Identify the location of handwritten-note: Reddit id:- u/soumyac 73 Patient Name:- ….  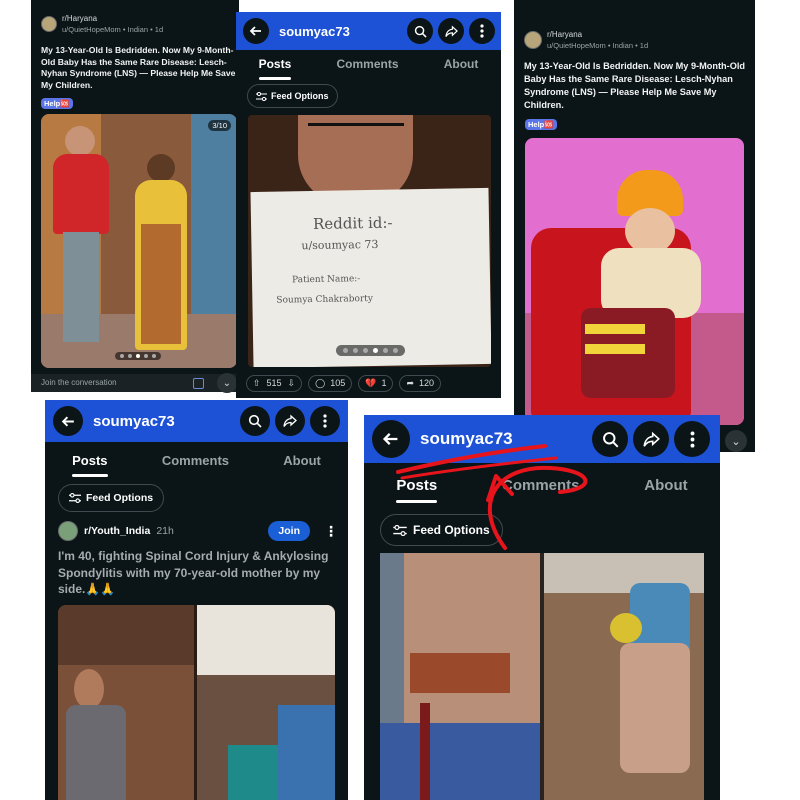
(370, 277).